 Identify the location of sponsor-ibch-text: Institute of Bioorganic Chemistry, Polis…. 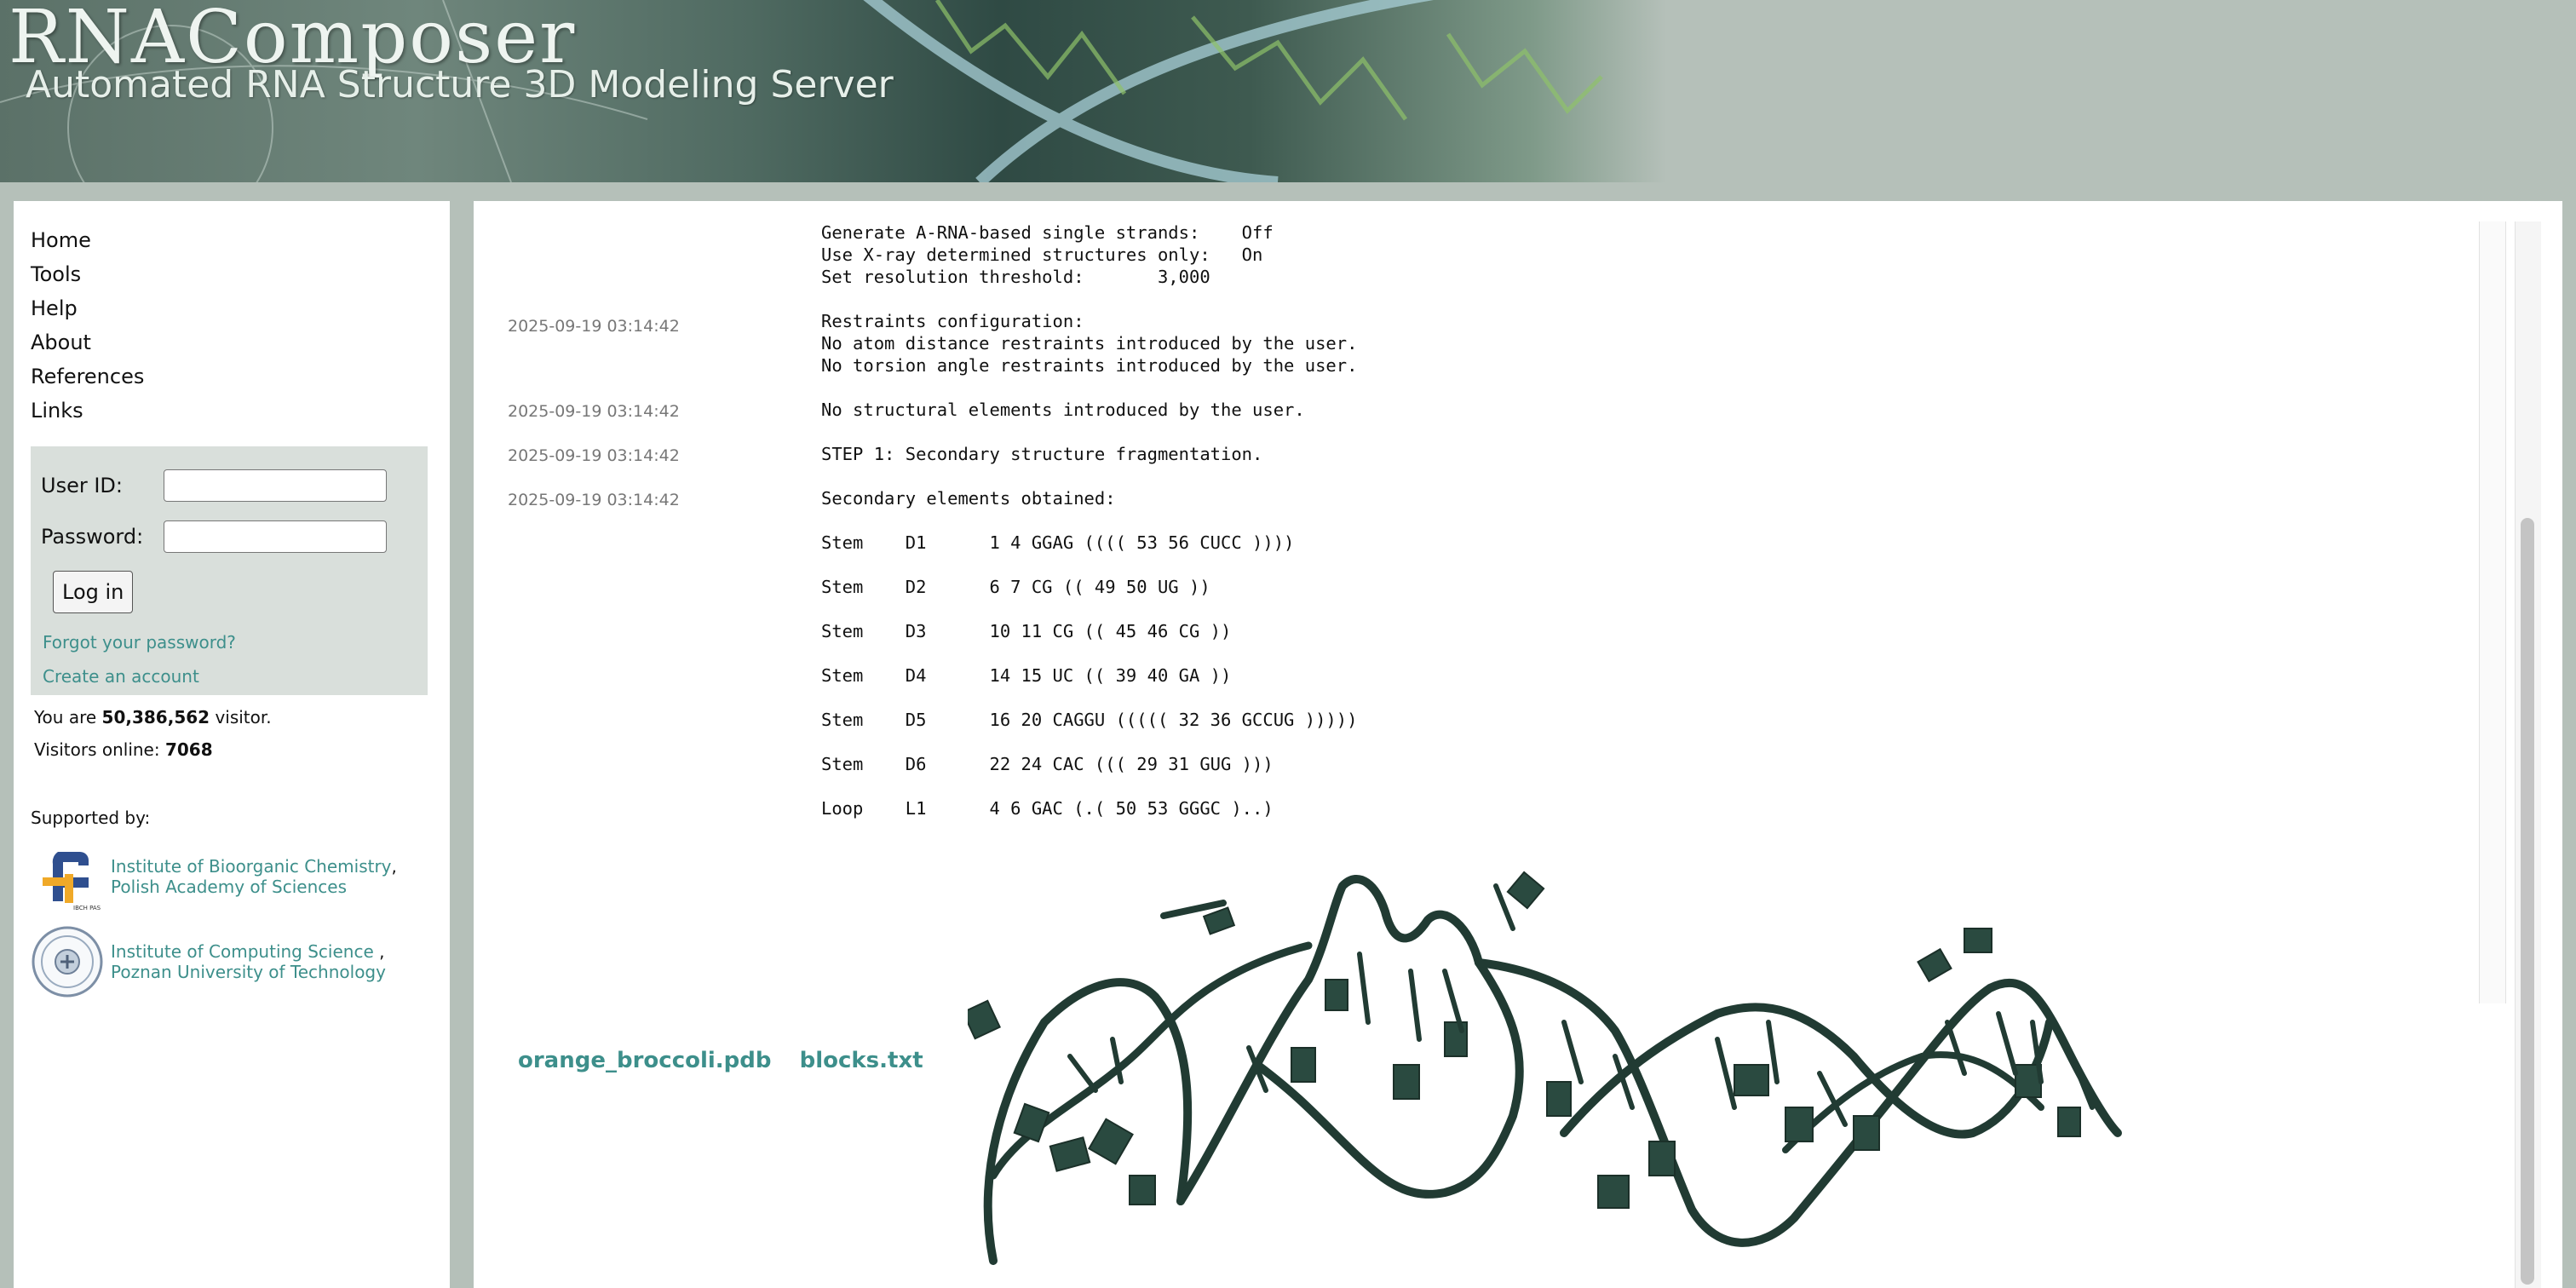
(264, 877).